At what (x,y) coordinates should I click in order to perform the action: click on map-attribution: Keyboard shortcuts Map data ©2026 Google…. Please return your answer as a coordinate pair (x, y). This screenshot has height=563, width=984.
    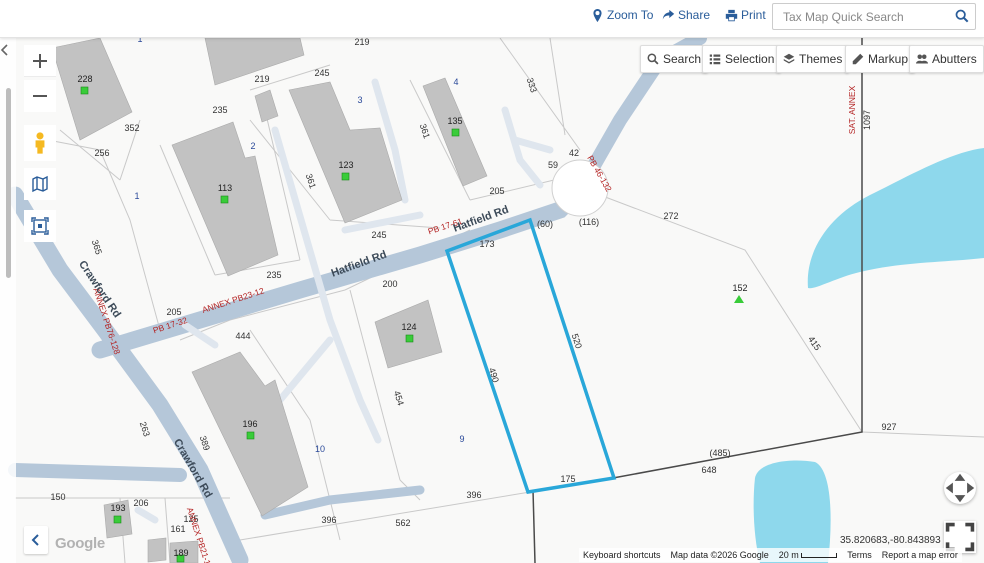
    Looking at the image, I should click on (770, 555).